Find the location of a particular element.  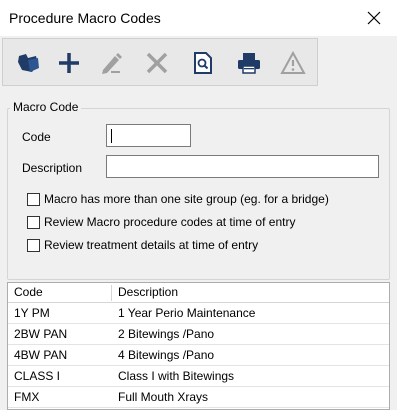

cell-description: Full Mouth Xrays is located at coordinates (163, 397).